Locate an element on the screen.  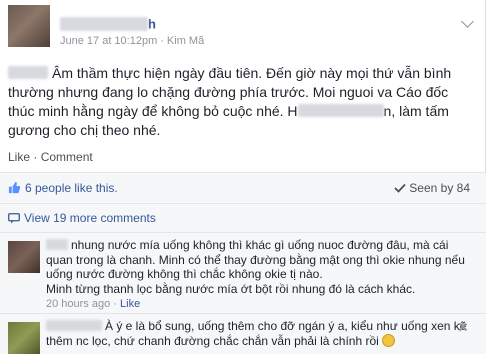
likes-count: 6 people like this. is located at coordinates (71, 188).